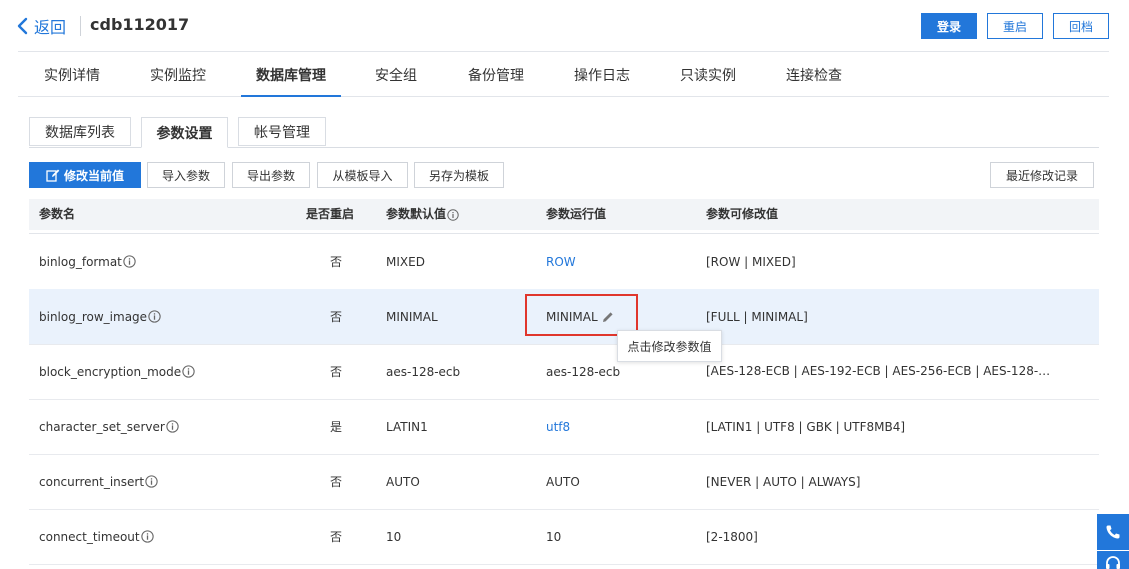 This screenshot has height=569, width=1129. What do you see at coordinates (403, 481) in the screenshot?
I see `default-value-cell: AUTO` at bounding box center [403, 481].